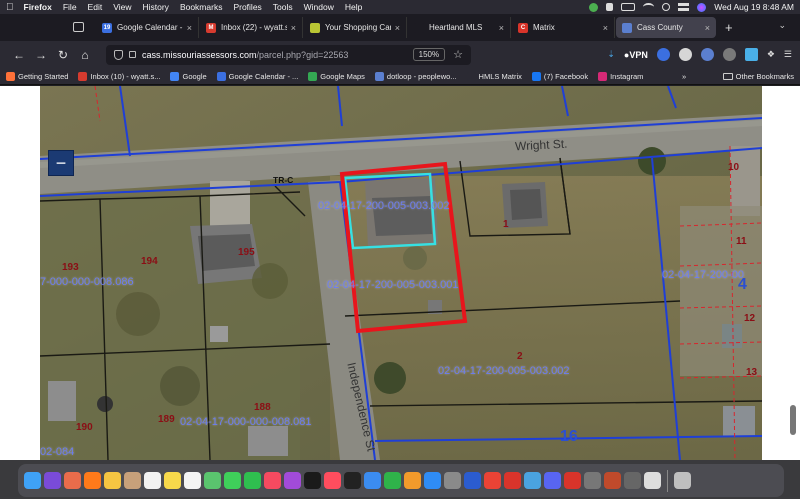 The height and width of the screenshot is (499, 800). Describe the element at coordinates (336, 76) in the screenshot. I see `bookmark-item: Google Maps` at that location.